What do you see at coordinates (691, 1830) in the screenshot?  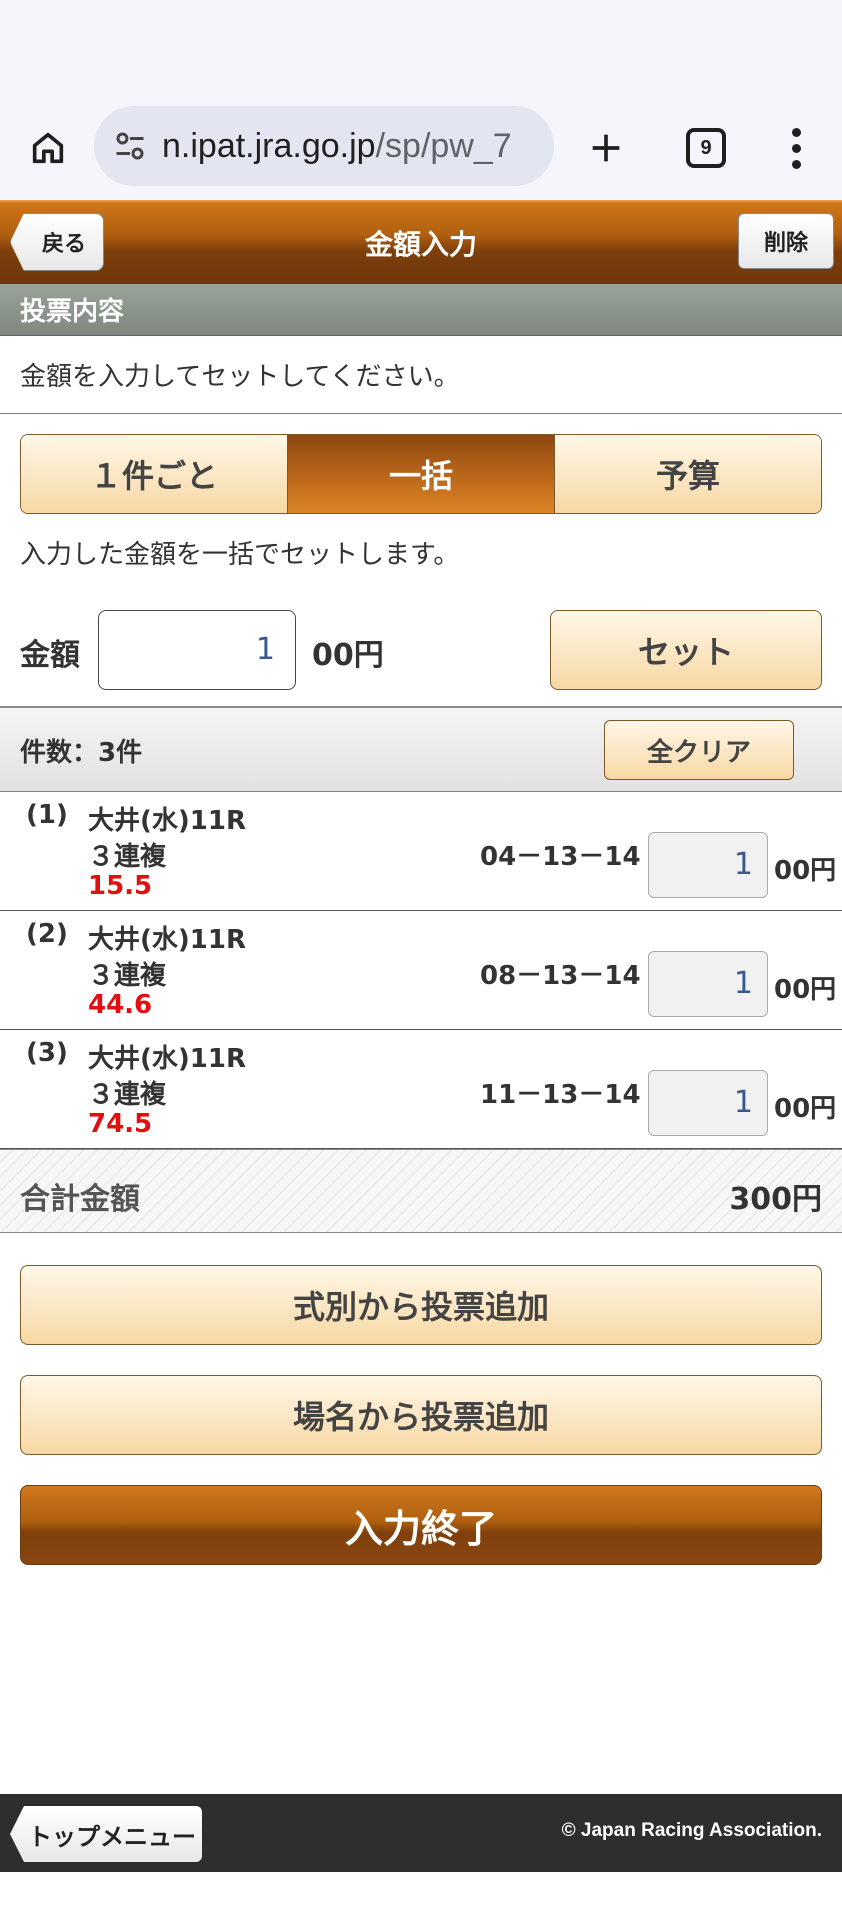 I see `copyright-text: © Japan Racing Association.` at bounding box center [691, 1830].